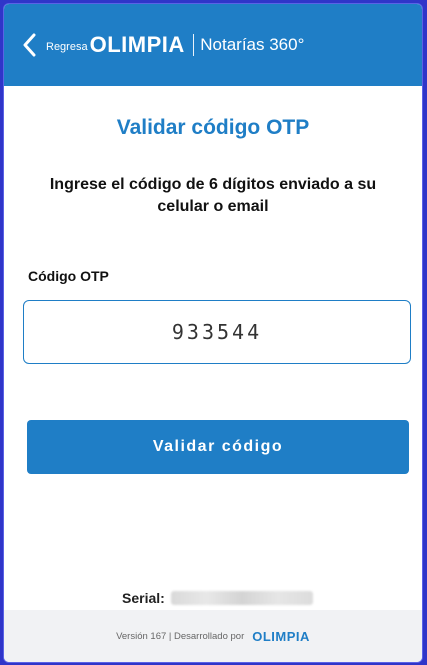 The height and width of the screenshot is (665, 427). What do you see at coordinates (197, 45) in the screenshot?
I see `header-logo: OLIMPIA Notarías 360°` at bounding box center [197, 45].